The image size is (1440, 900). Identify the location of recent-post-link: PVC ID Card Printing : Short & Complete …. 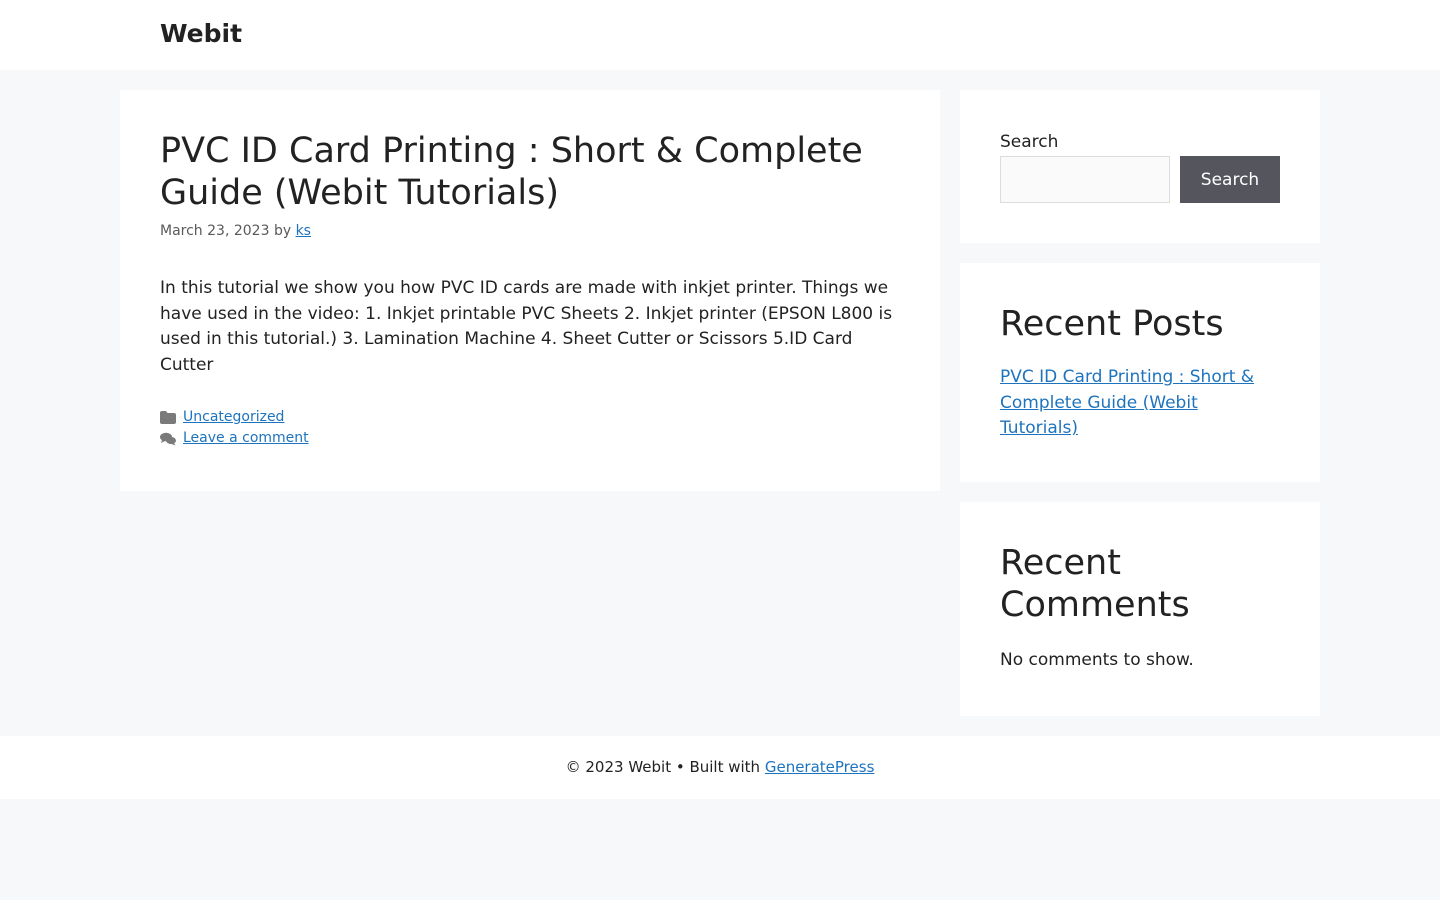
(1135, 403).